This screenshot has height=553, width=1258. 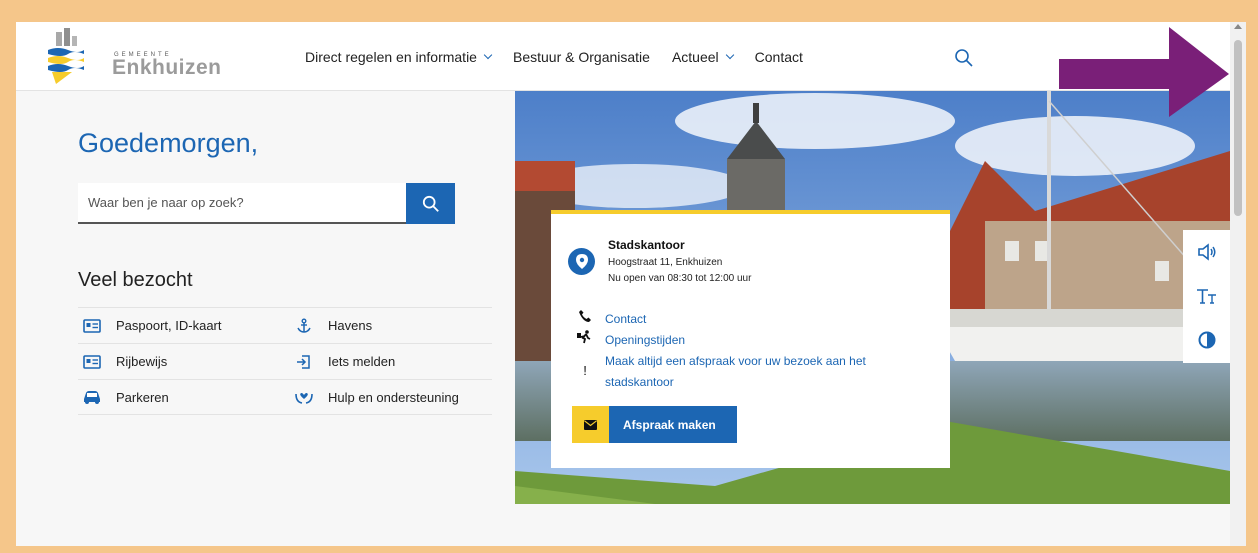 I want to click on search-field, so click(x=266, y=203).